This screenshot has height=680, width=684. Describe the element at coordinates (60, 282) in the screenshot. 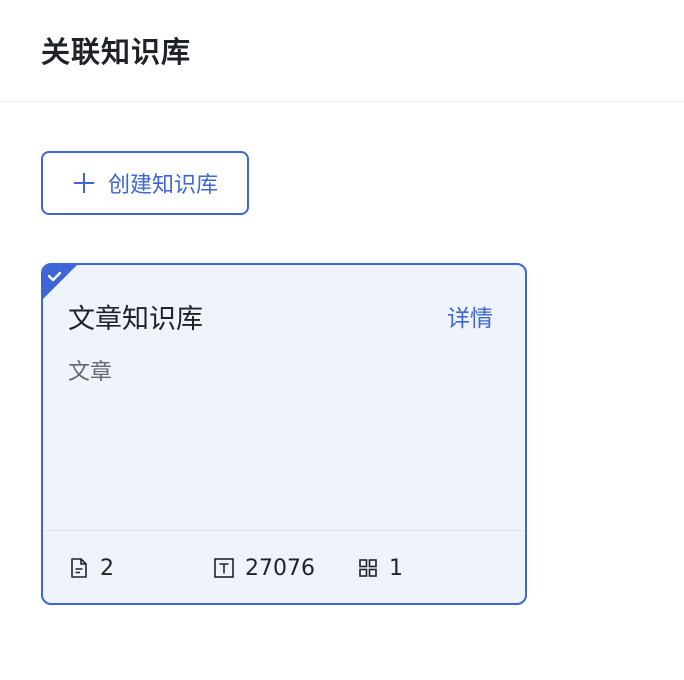

I see `selected-check-icon` at that location.